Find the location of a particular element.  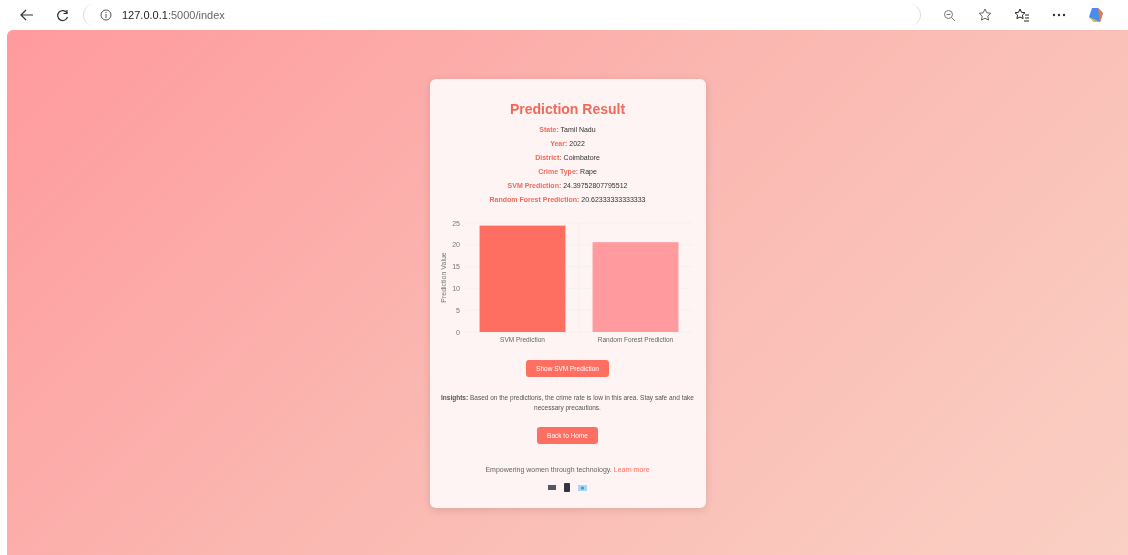

result-title: Prediction Result is located at coordinates (567, 109).